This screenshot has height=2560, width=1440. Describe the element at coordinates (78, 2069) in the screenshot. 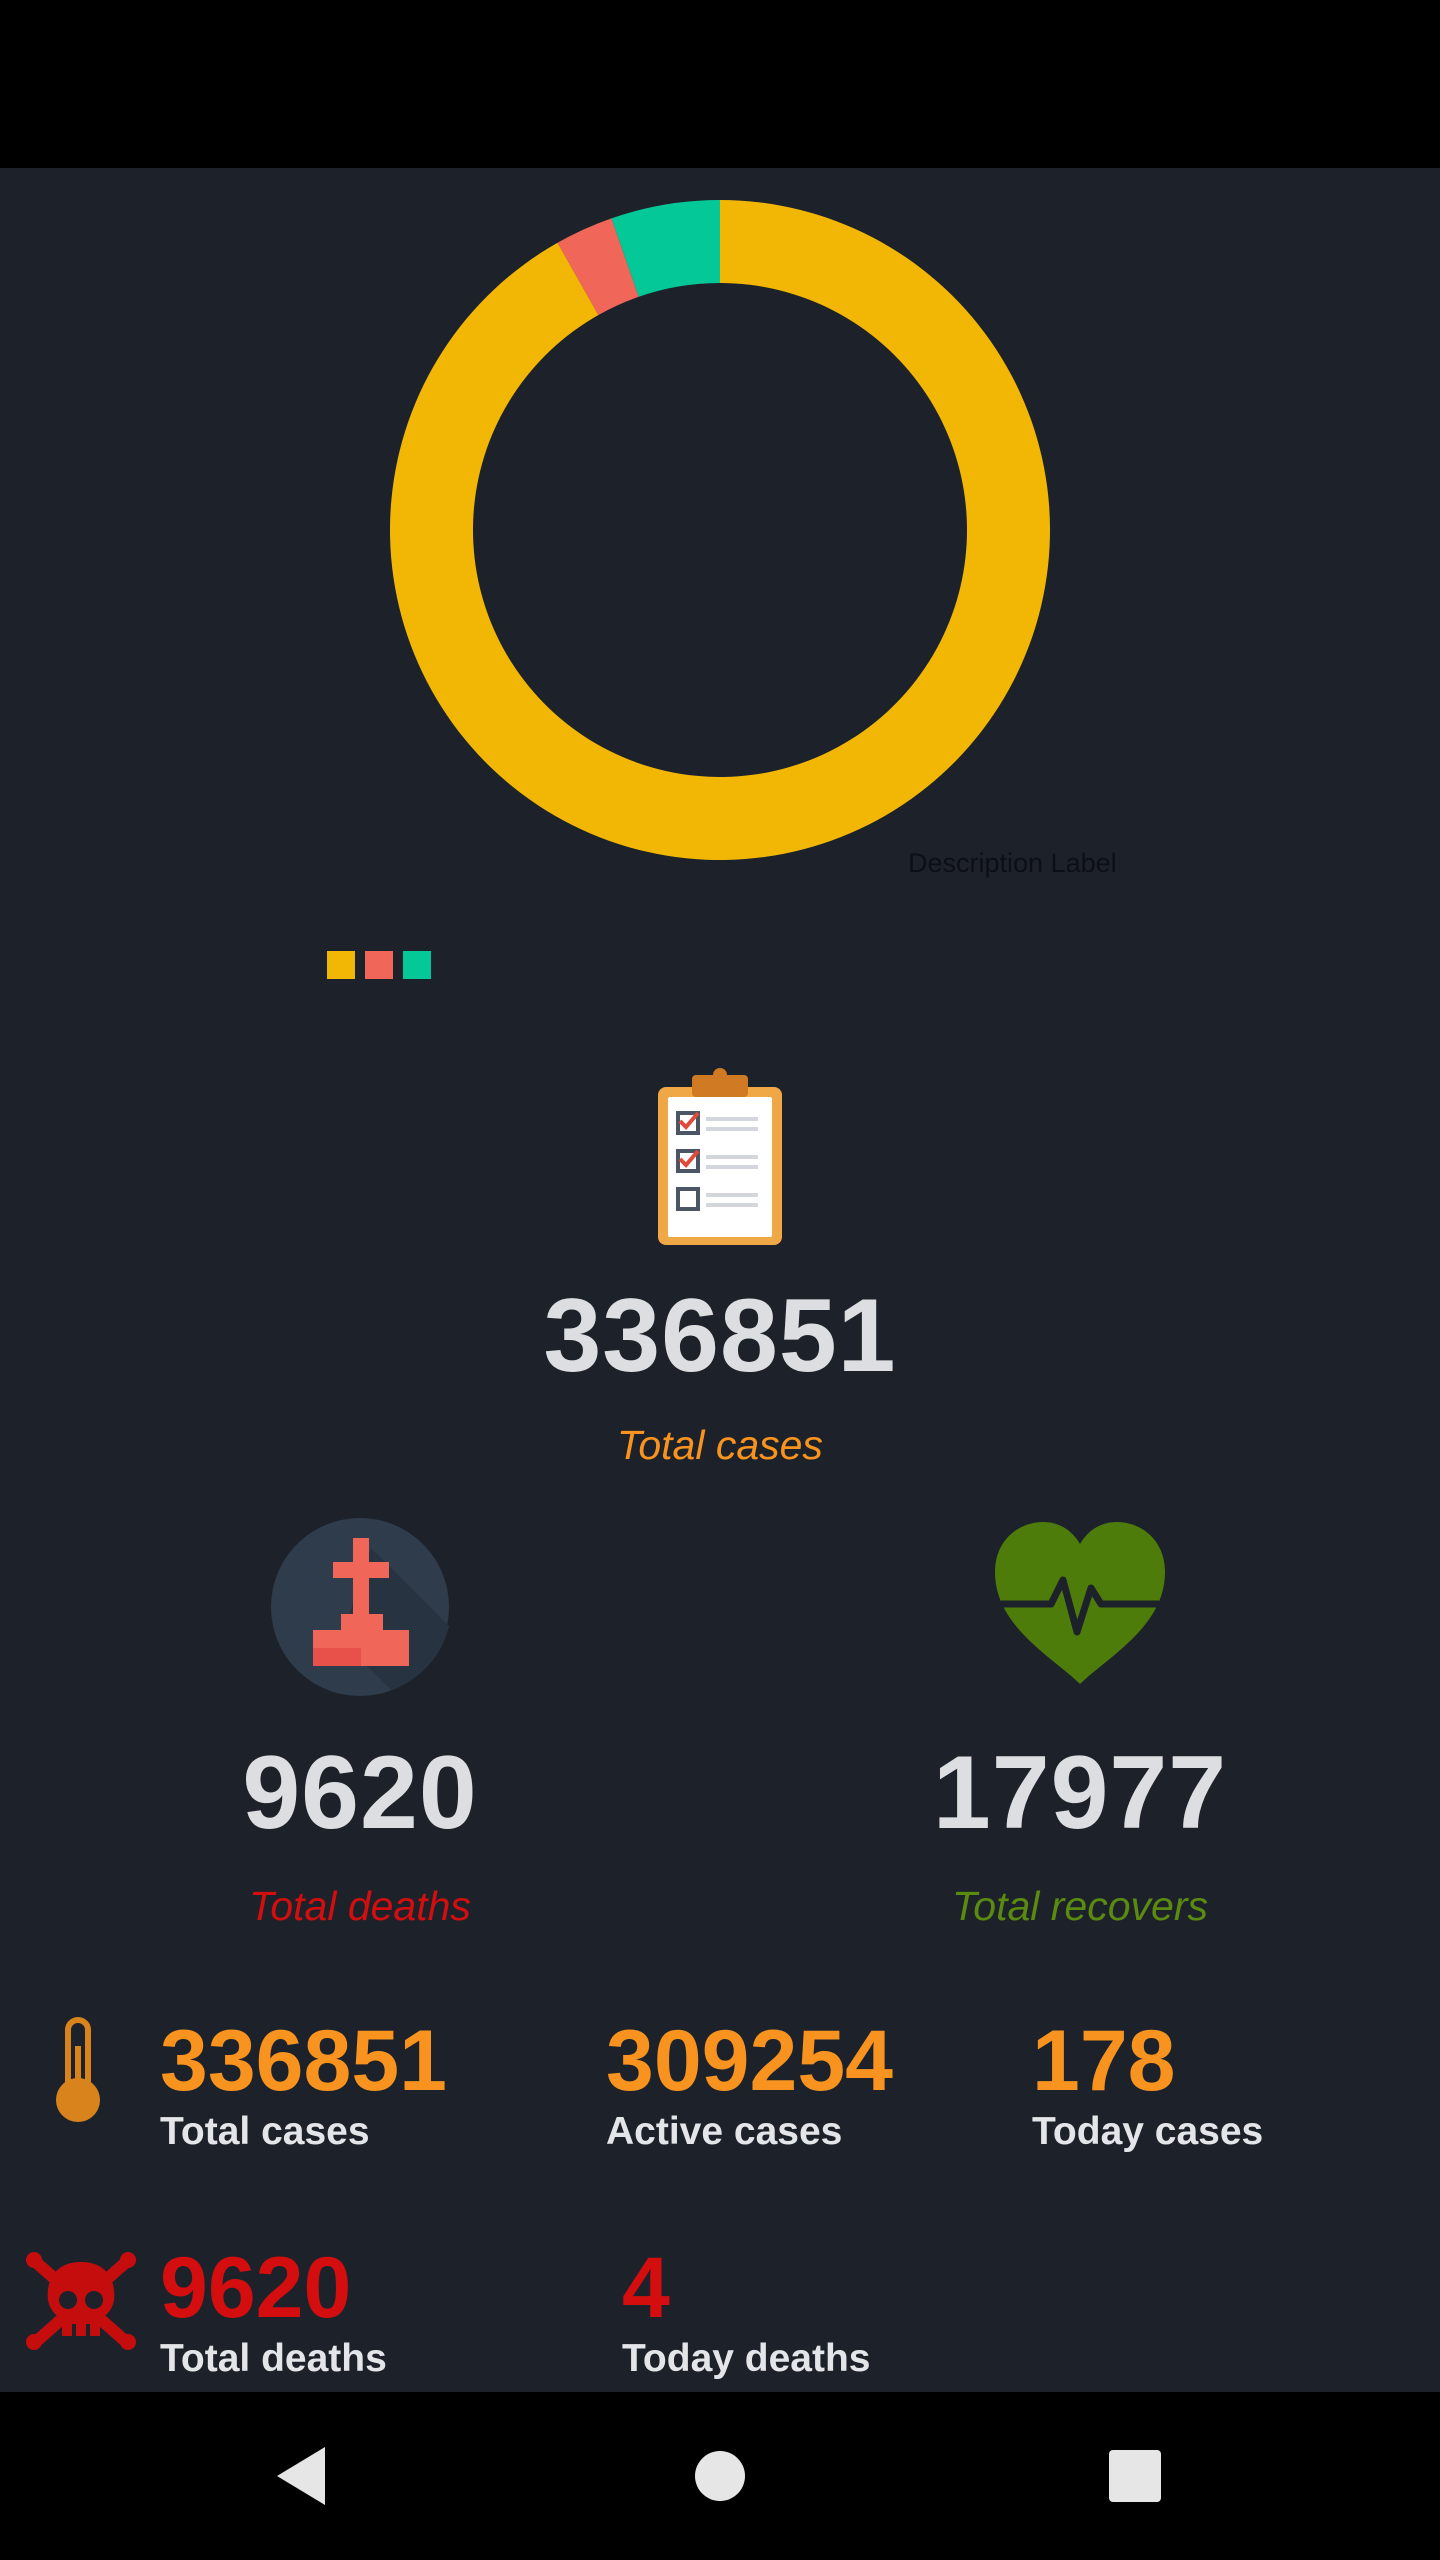

I see `thermometer-icon` at that location.